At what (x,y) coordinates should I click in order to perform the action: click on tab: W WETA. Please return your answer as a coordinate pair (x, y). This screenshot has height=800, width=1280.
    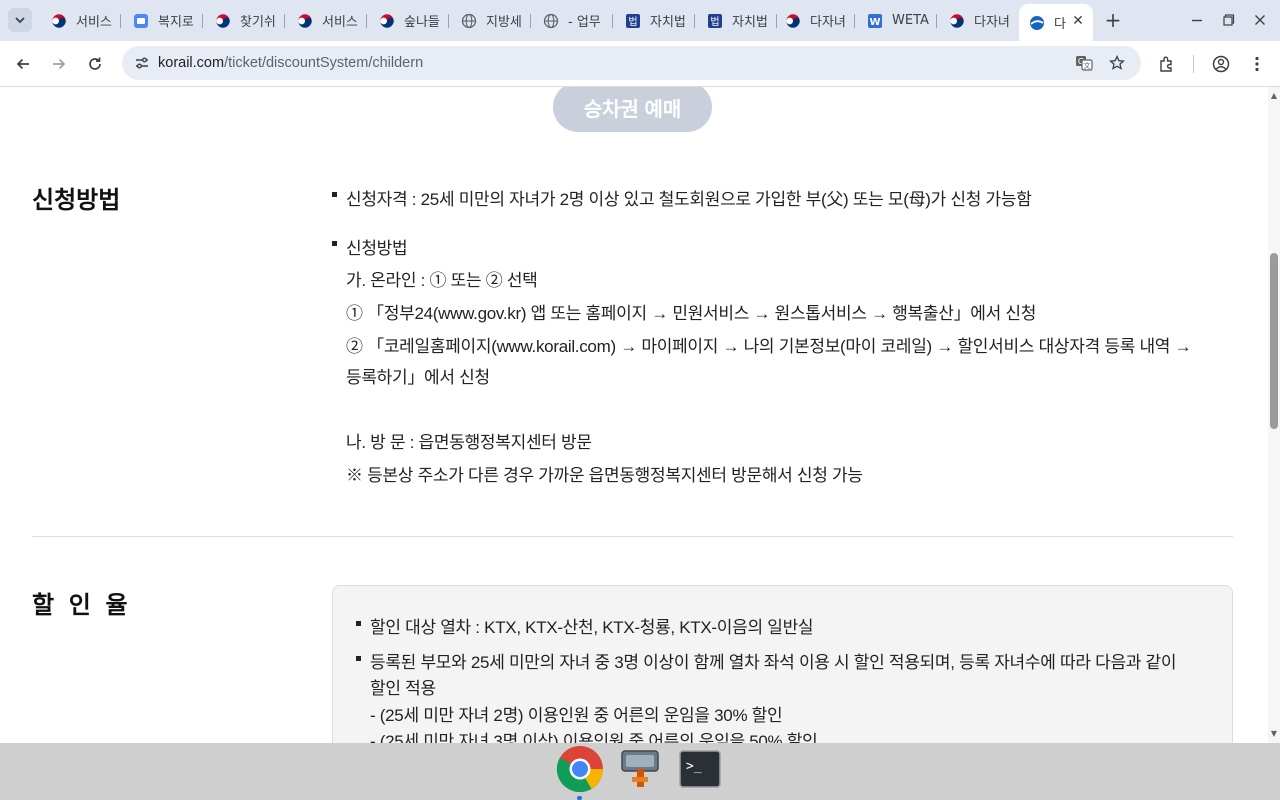
    Looking at the image, I should click on (897, 20).